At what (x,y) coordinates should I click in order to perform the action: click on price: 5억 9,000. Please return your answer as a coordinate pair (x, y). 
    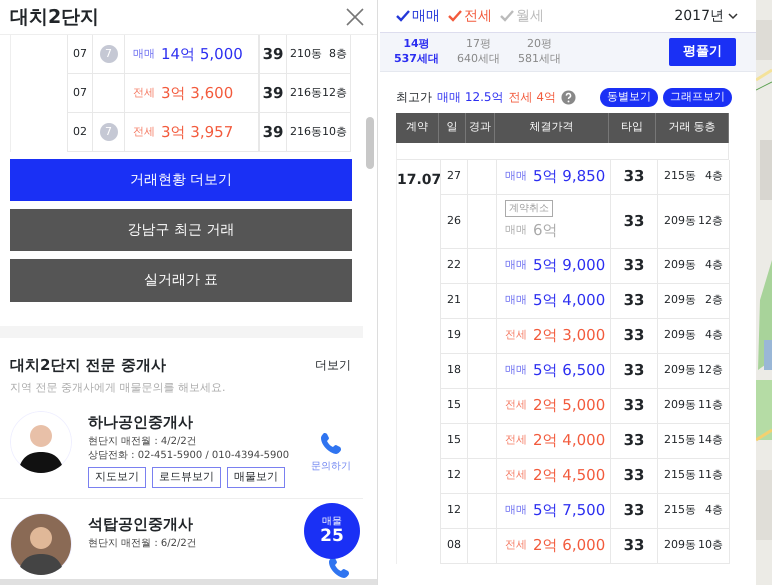
    Looking at the image, I should click on (569, 265).